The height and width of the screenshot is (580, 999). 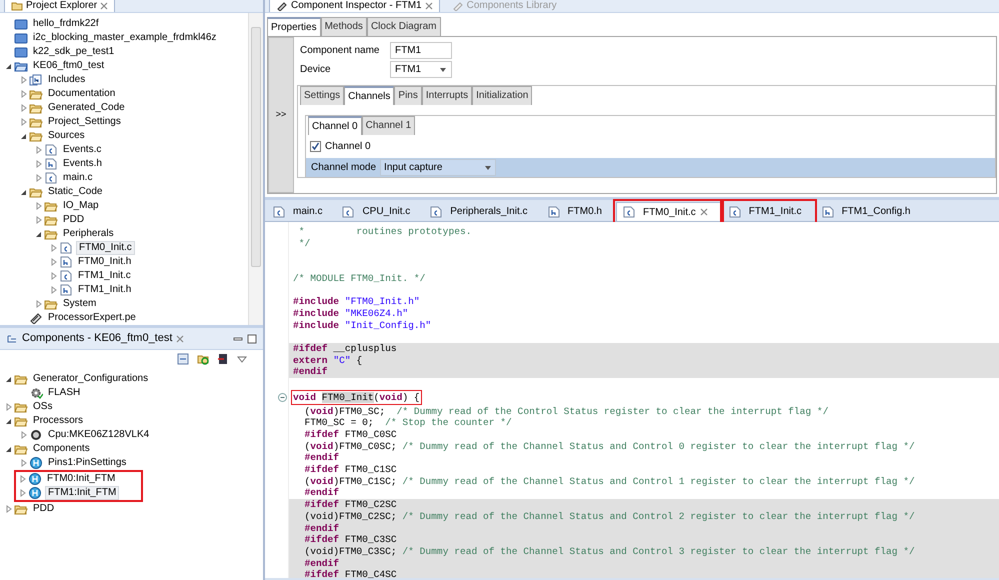 I want to click on editor-tab: CPU_Init.c, so click(x=379, y=211).